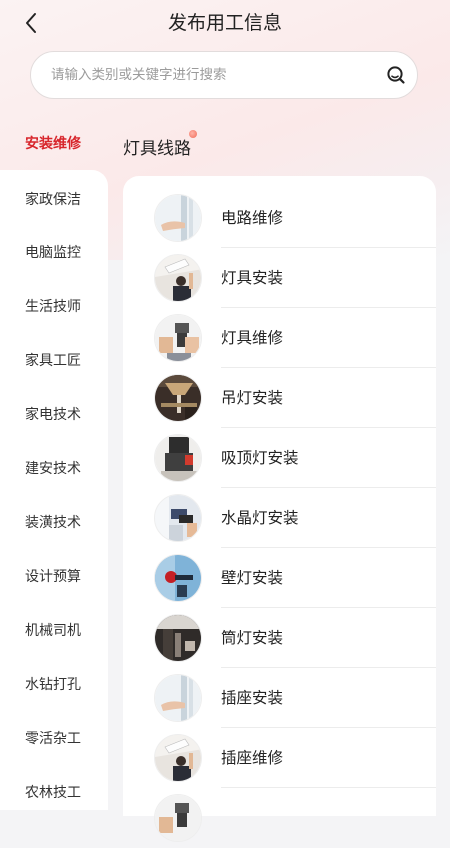  I want to click on back-arrow-icon, so click(31, 23).